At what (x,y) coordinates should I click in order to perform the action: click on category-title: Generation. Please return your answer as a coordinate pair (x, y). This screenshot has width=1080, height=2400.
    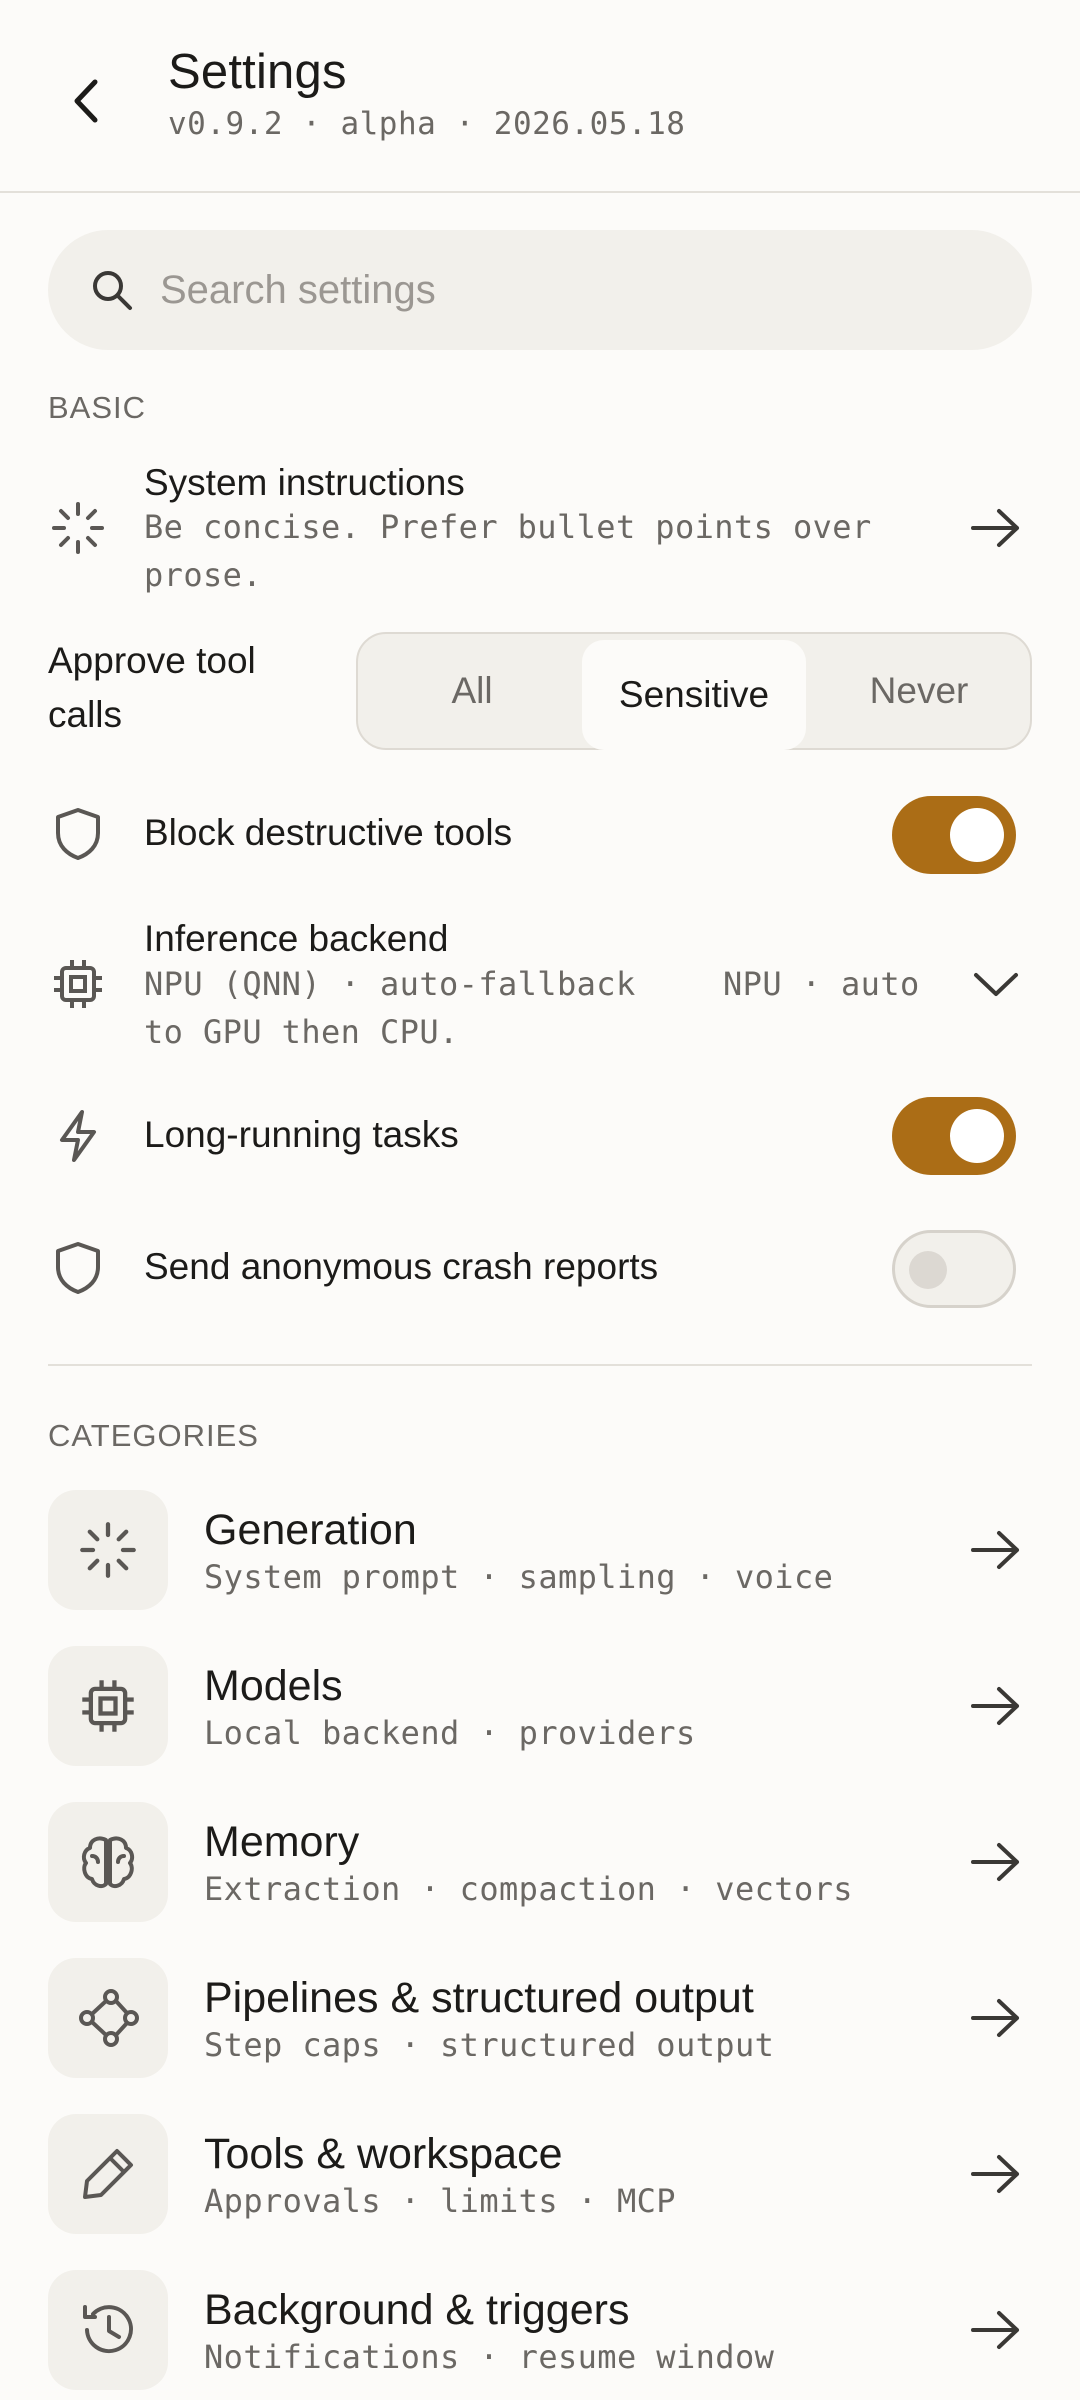
    Looking at the image, I should click on (310, 1530).